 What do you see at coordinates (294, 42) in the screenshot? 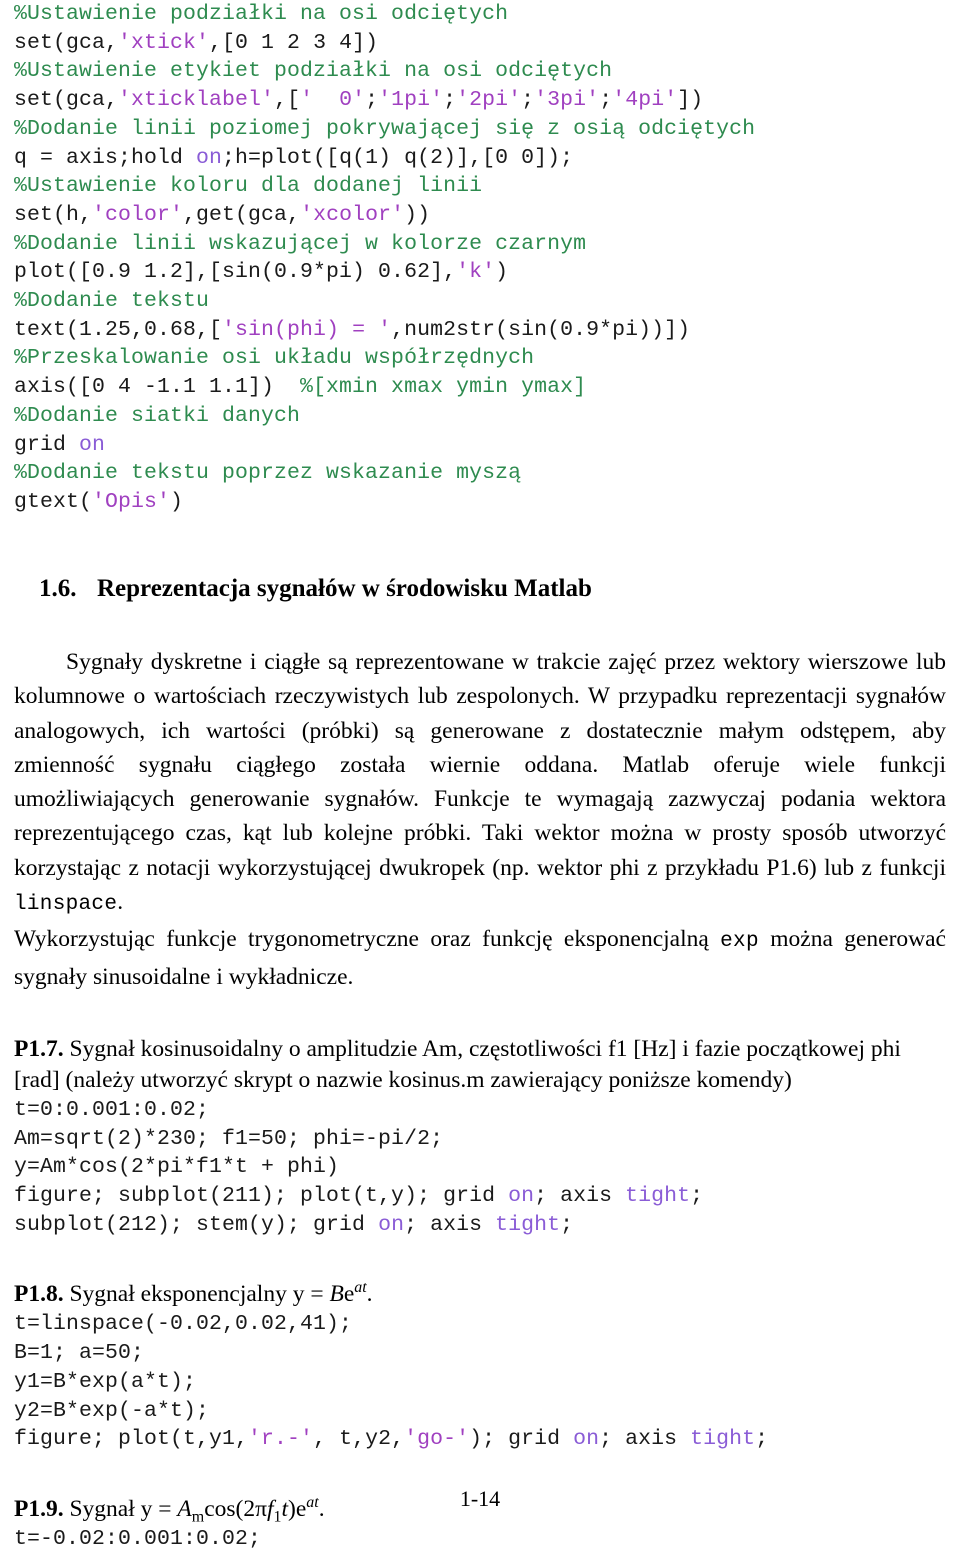
I see `code-token-plain: ,[0 1 2 3 4])` at bounding box center [294, 42].